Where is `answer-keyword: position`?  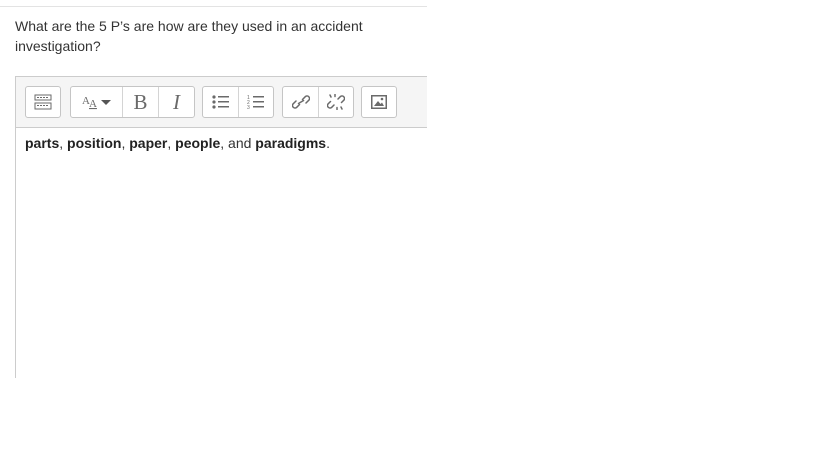
answer-keyword: position is located at coordinates (94, 143).